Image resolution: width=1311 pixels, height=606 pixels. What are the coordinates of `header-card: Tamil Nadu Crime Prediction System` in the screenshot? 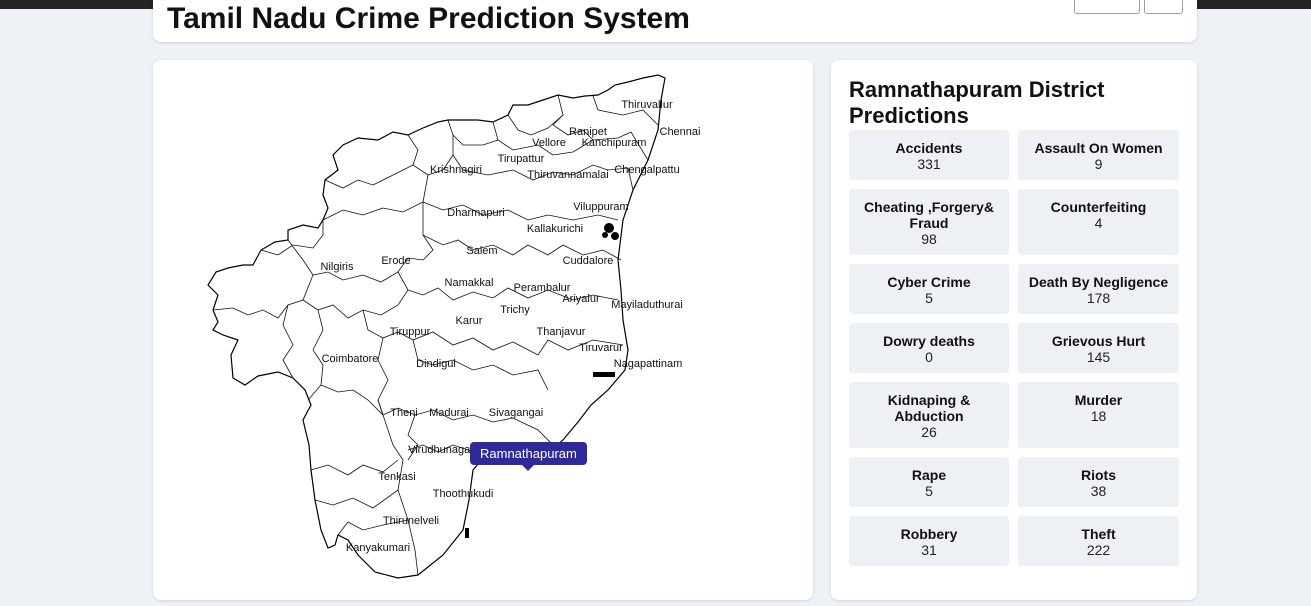 It's located at (675, 21).